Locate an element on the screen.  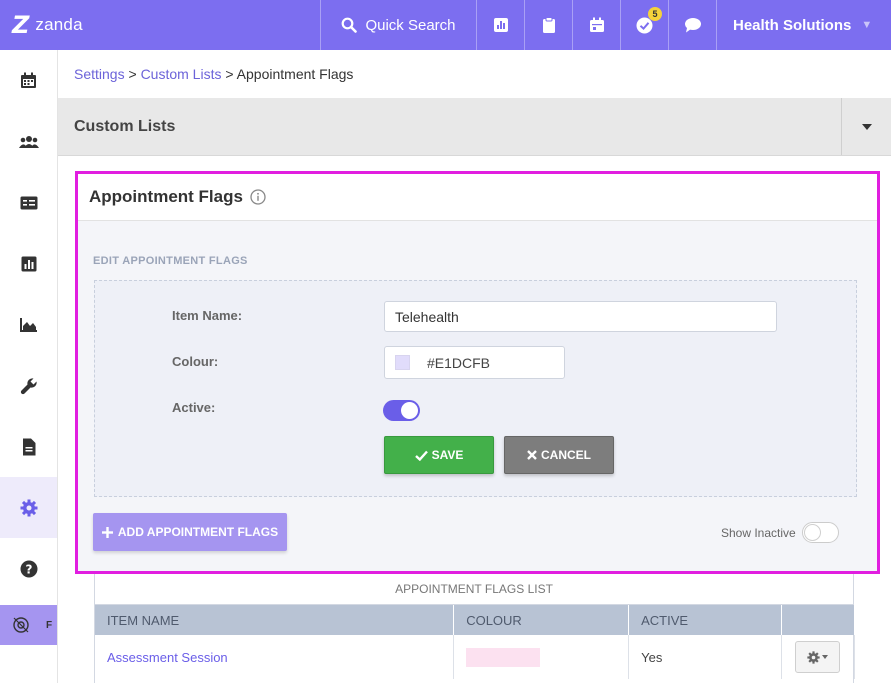
show-inactive-control: Show Inactive is located at coordinates (780, 532).